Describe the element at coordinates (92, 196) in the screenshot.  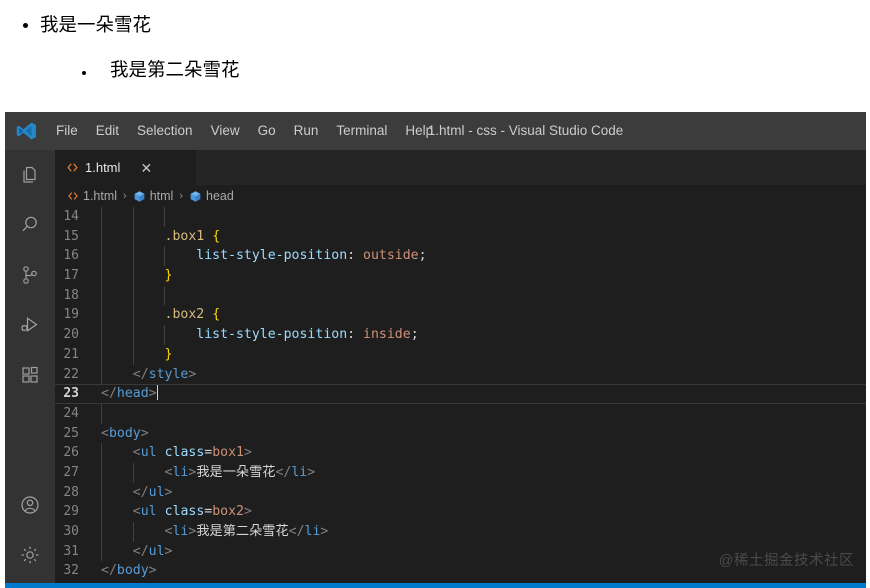
I see `breadcrumb-item-file: 1.html` at that location.